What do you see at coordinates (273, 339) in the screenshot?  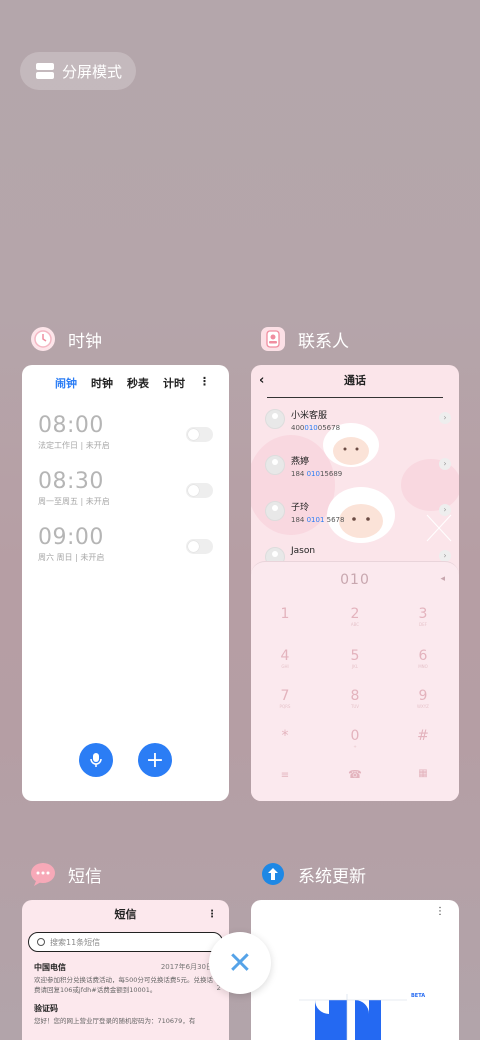 I see `contacts-app-icon` at bounding box center [273, 339].